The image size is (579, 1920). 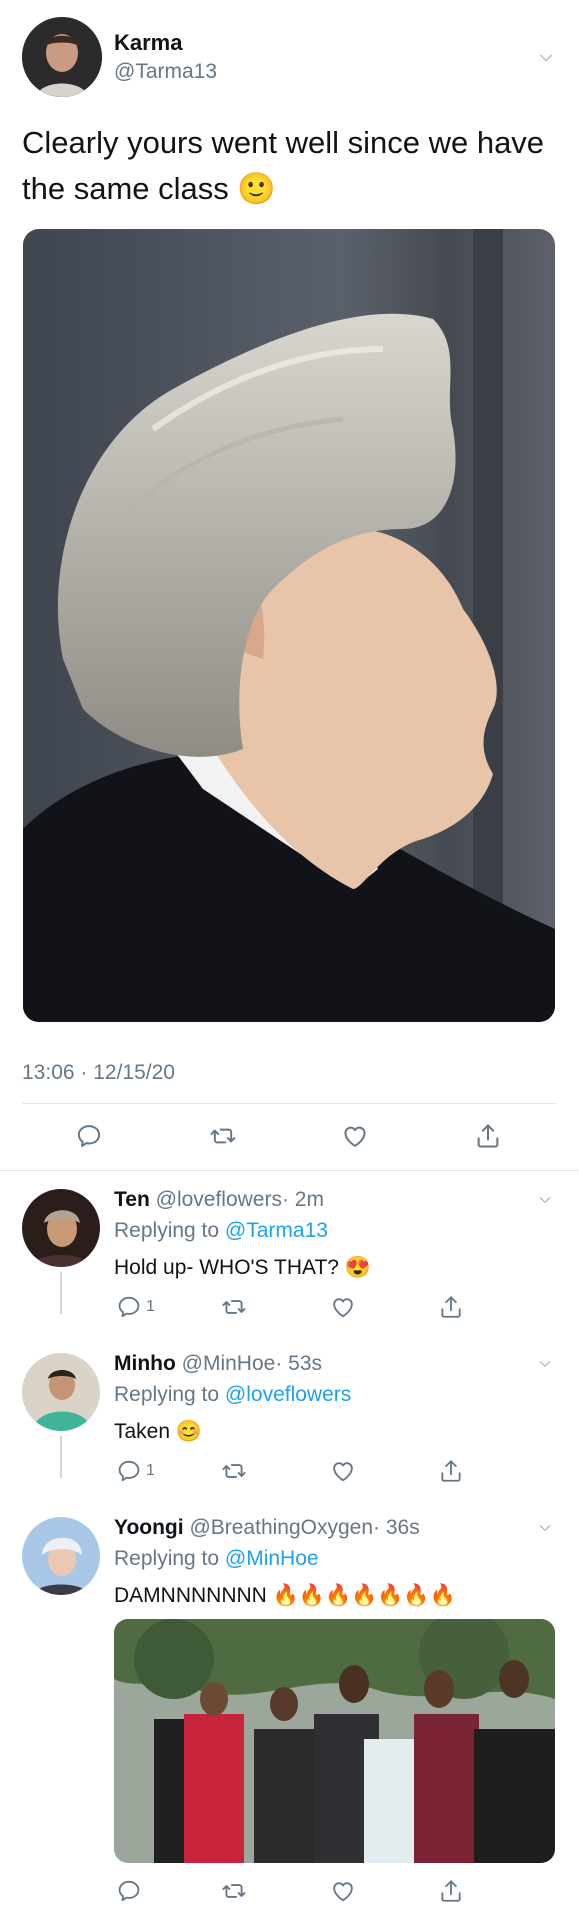 I want to click on replying-to-link: @Tarma13, so click(x=276, y=1230).